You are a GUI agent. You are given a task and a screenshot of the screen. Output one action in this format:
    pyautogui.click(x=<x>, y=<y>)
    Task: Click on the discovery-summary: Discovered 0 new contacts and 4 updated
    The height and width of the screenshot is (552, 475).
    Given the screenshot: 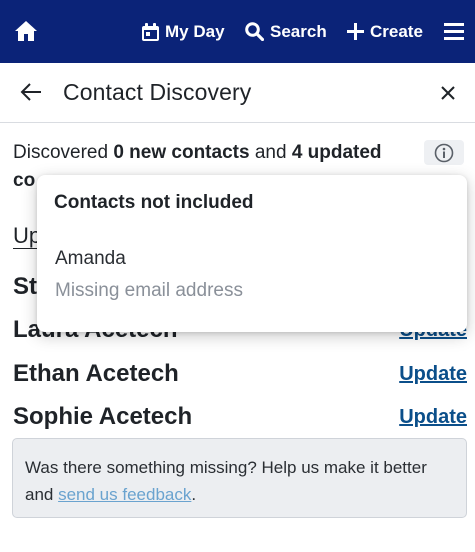 What is the action you would take?
    pyautogui.click(x=213, y=153)
    